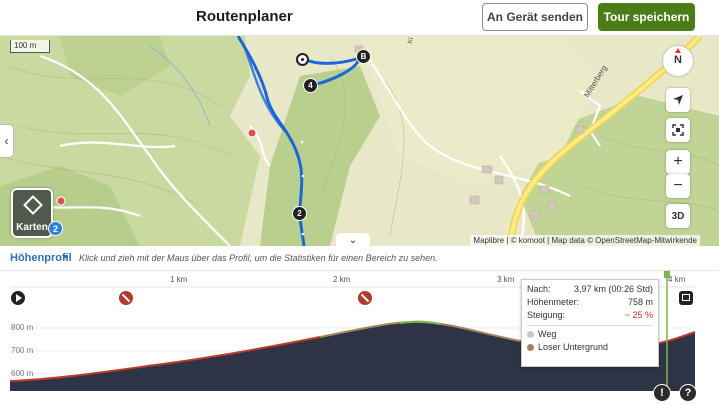  What do you see at coordinates (244, 16) in the screenshot?
I see `page-title: Routenplaner` at bounding box center [244, 16].